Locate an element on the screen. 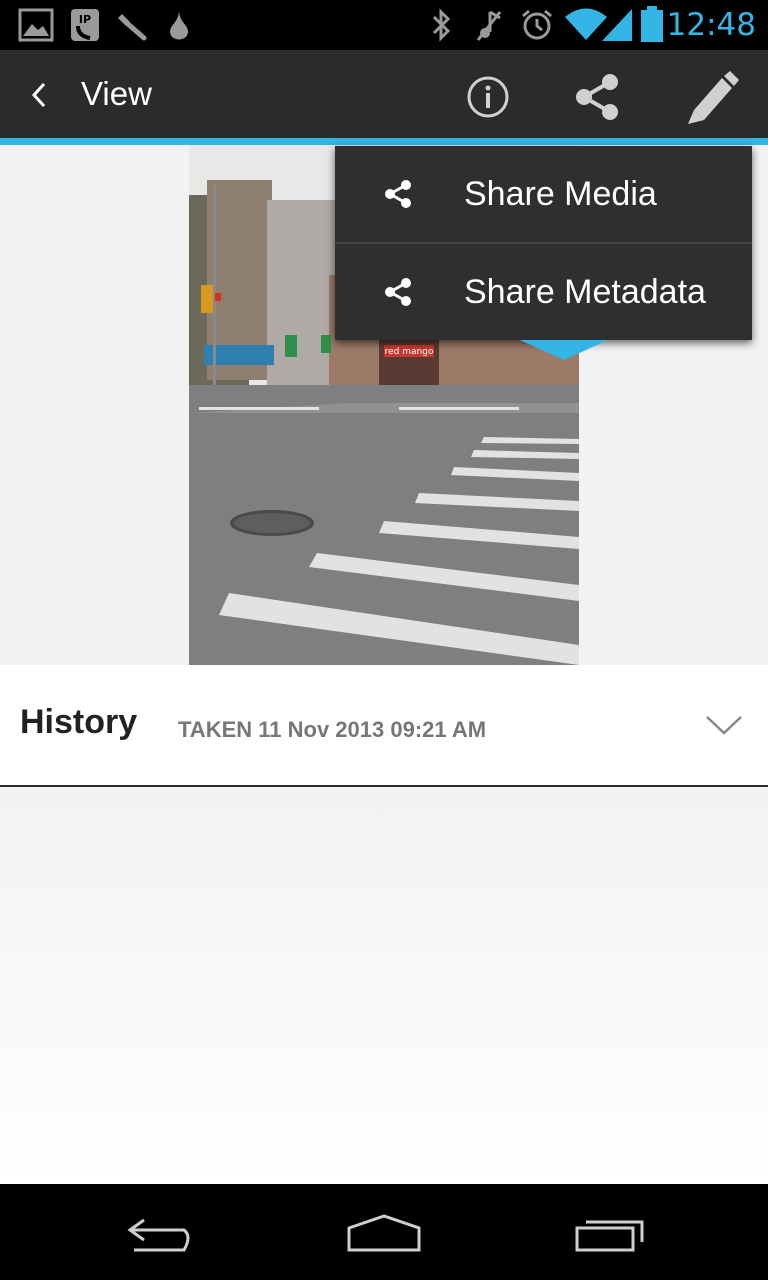 The height and width of the screenshot is (1280, 768). status-bar: IP 12:48 is located at coordinates (384, 25).